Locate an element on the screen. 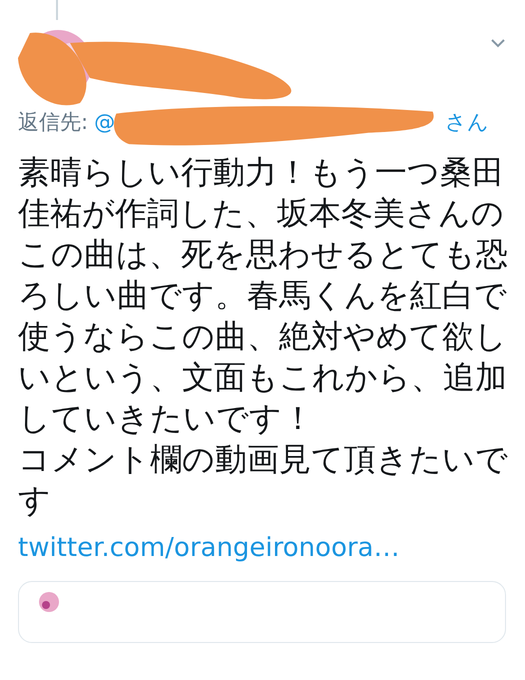  mention-suffix: さん is located at coordinates (467, 122).